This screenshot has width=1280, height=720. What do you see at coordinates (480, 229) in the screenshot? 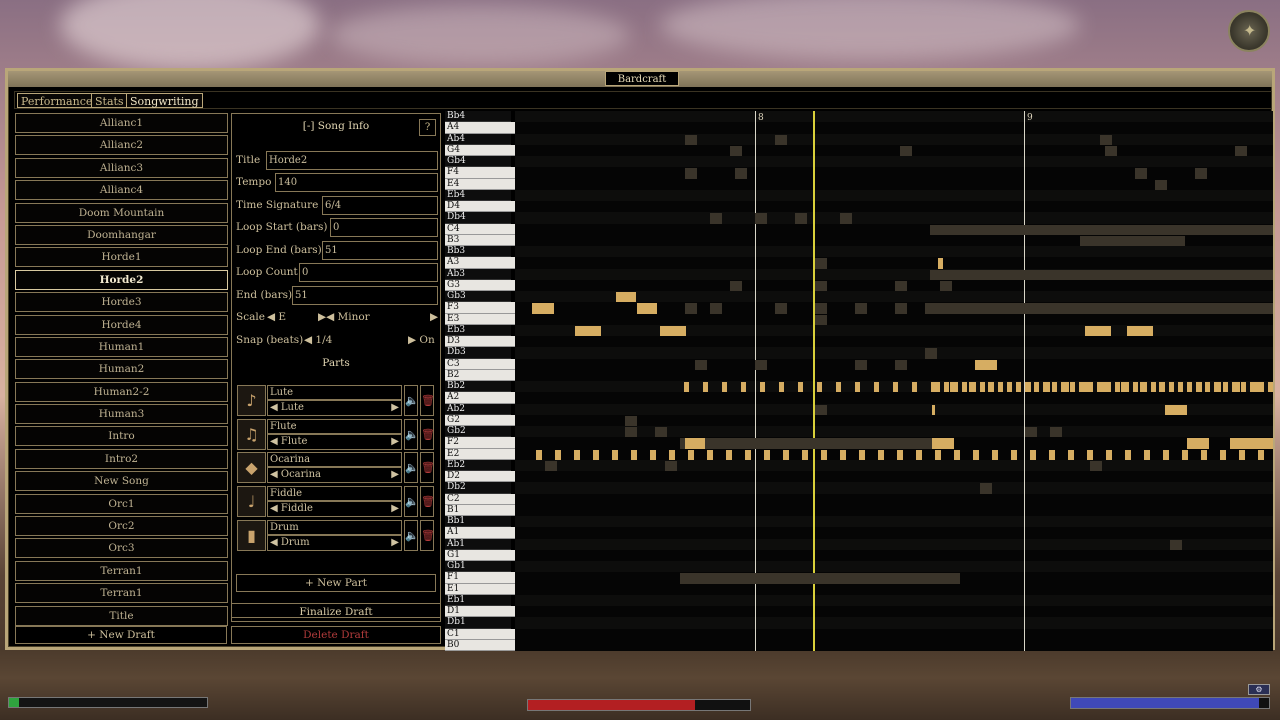
I see `piano-key: C4` at bounding box center [480, 229].